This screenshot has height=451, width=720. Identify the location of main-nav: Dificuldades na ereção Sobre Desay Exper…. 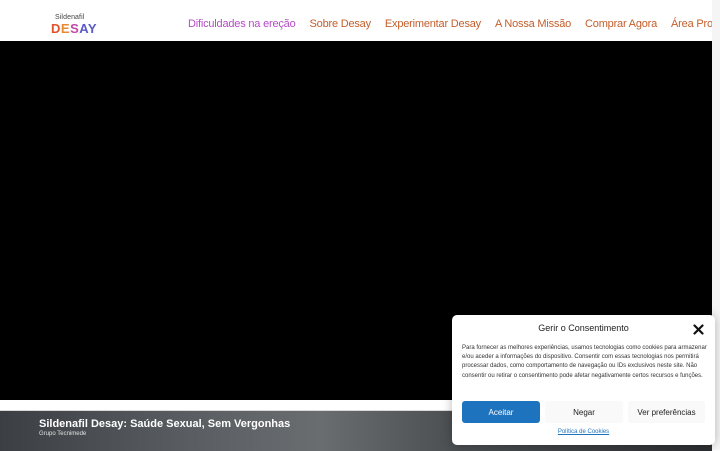
(454, 24).